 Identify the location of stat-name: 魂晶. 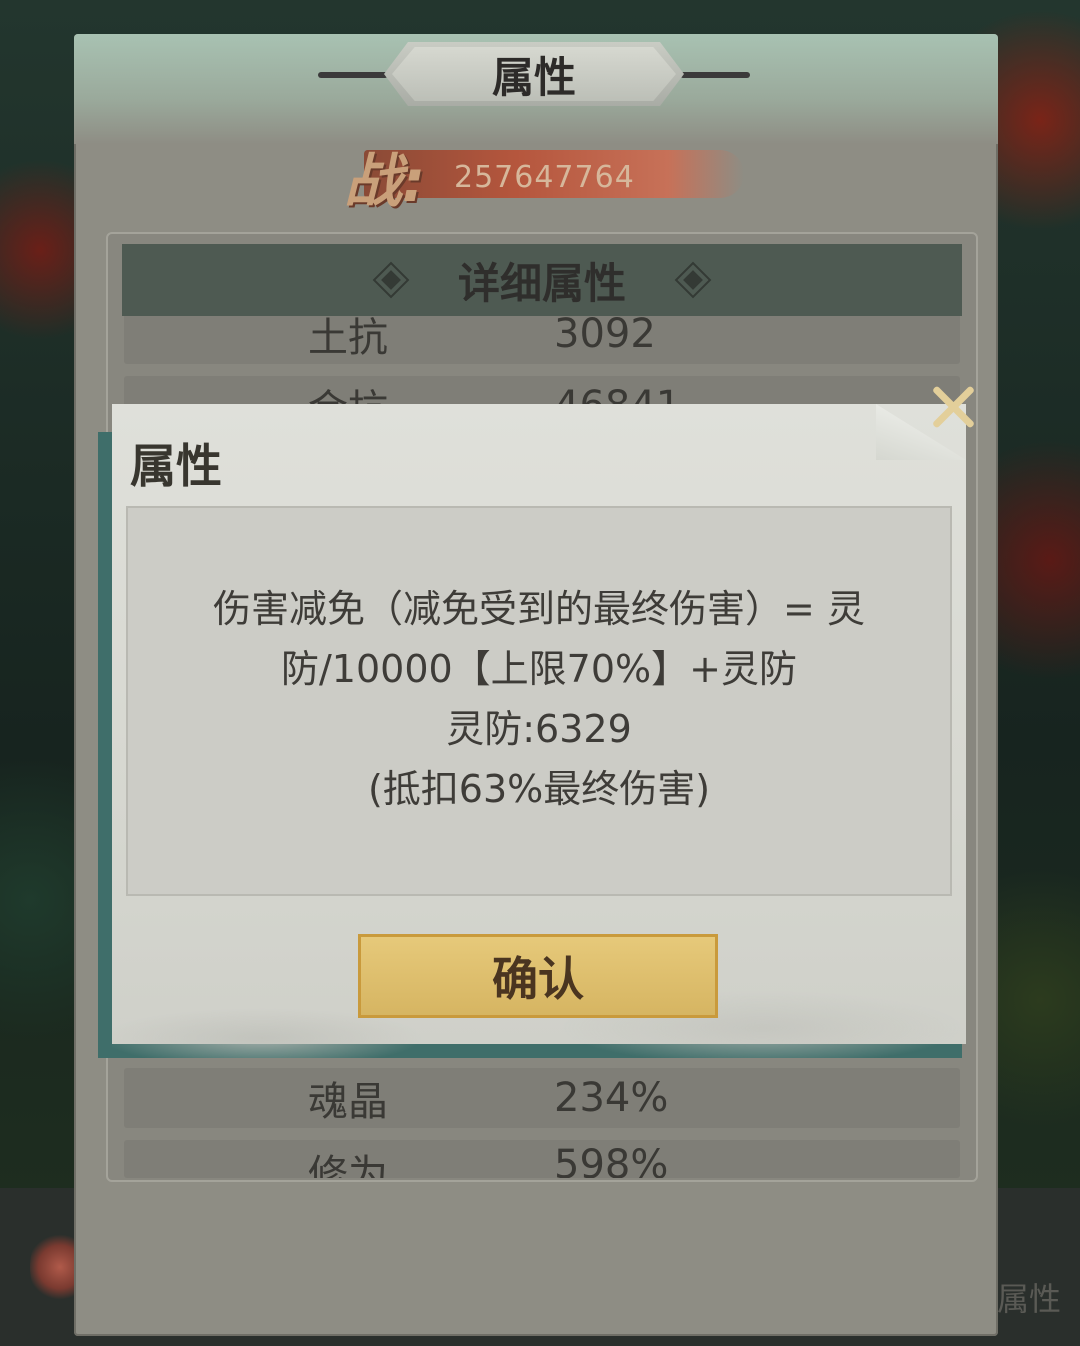
(348, 1102).